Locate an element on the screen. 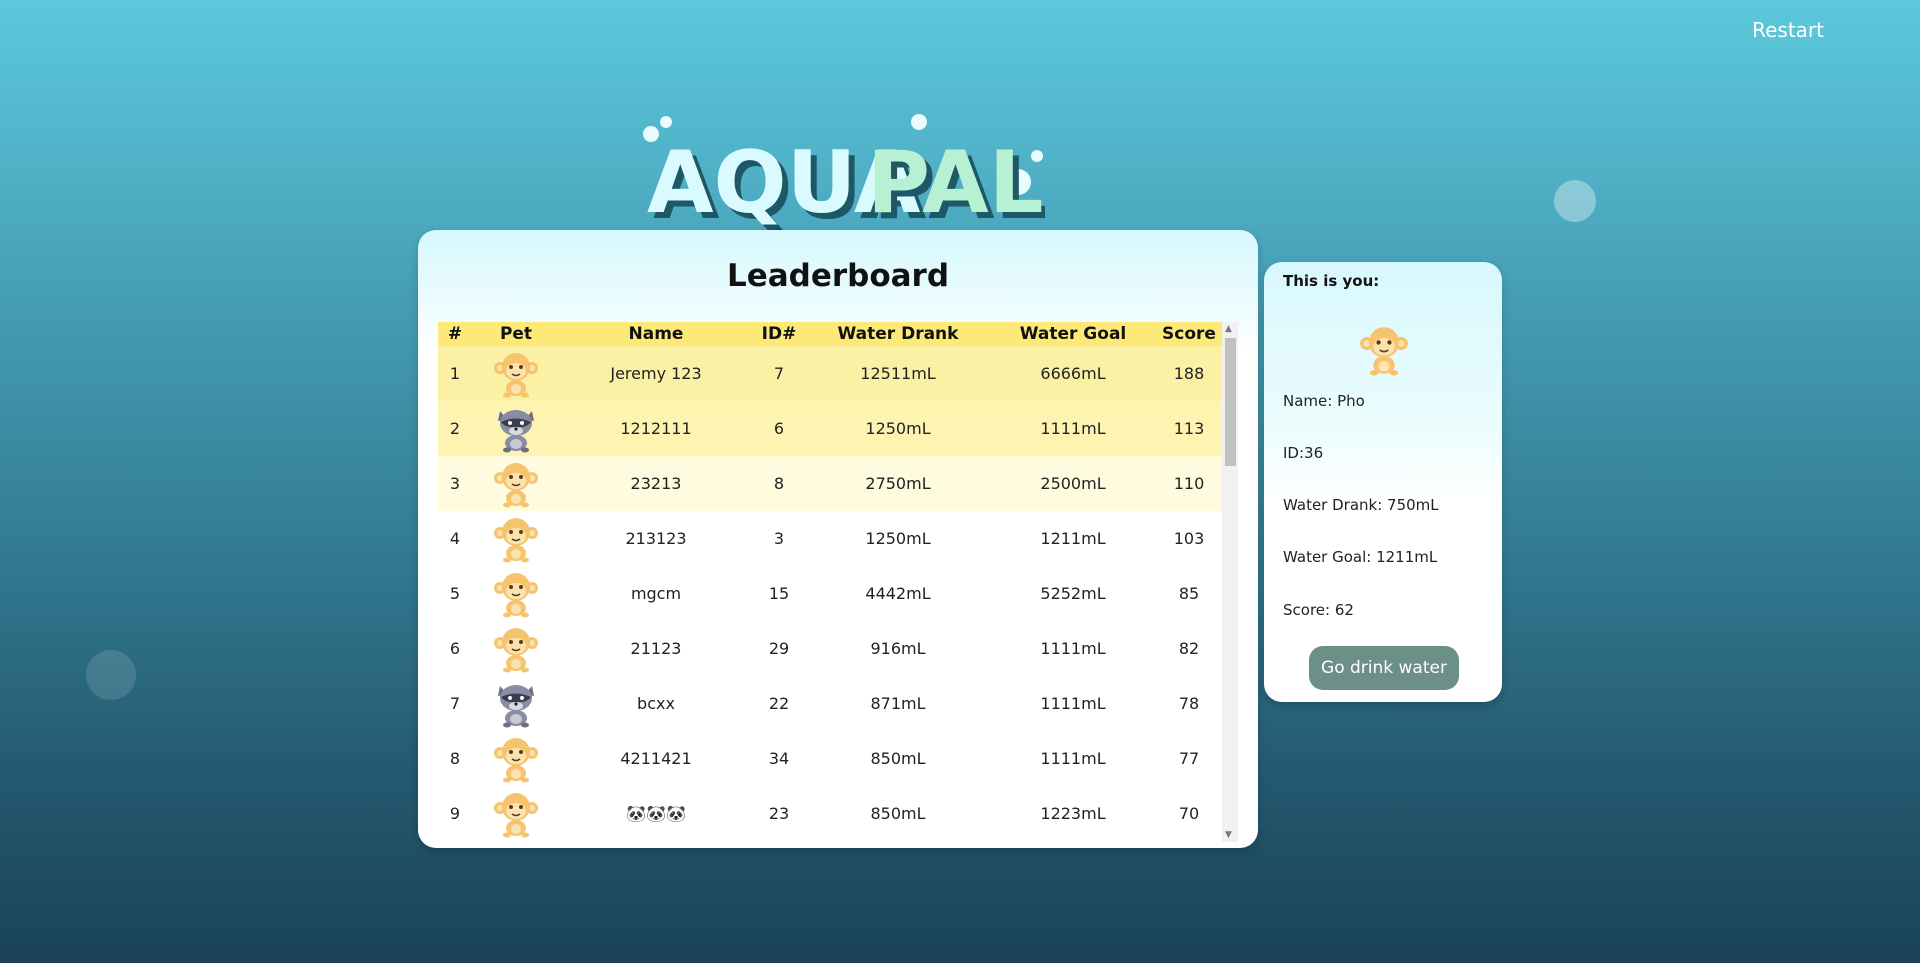  id-cell: 29 is located at coordinates (779, 648).